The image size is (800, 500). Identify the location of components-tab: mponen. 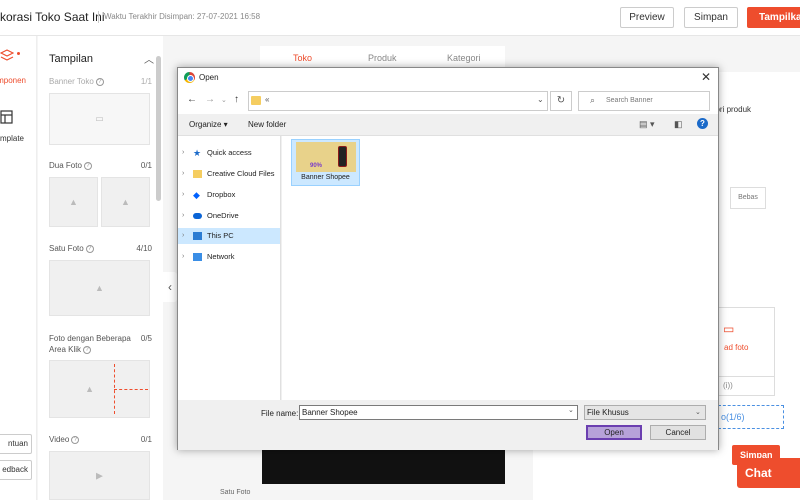
(18, 66).